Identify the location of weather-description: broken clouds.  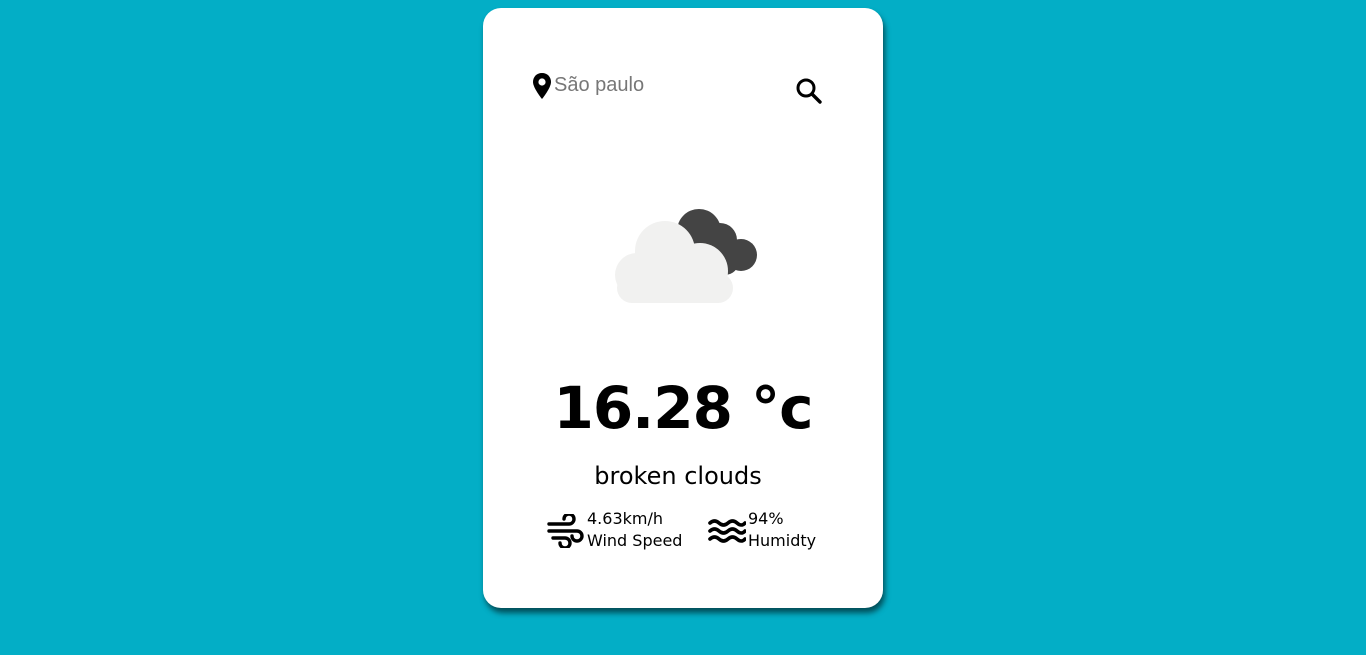
(678, 476).